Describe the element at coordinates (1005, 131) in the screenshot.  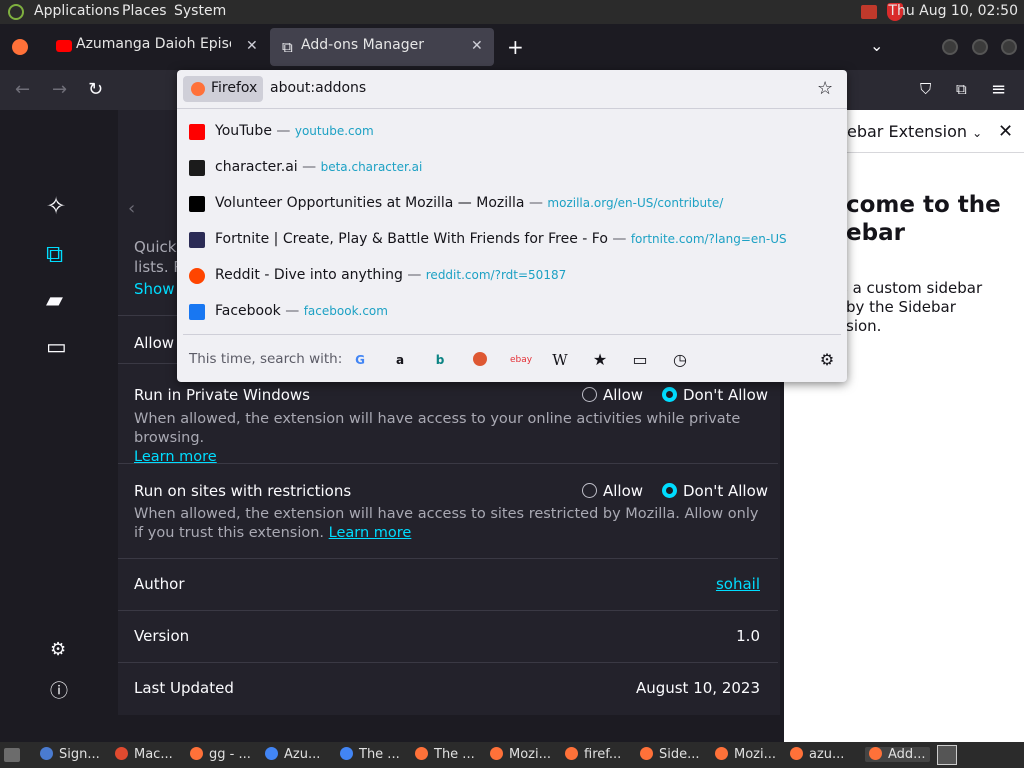
I see `close-sidebar-icon: ✕` at that location.